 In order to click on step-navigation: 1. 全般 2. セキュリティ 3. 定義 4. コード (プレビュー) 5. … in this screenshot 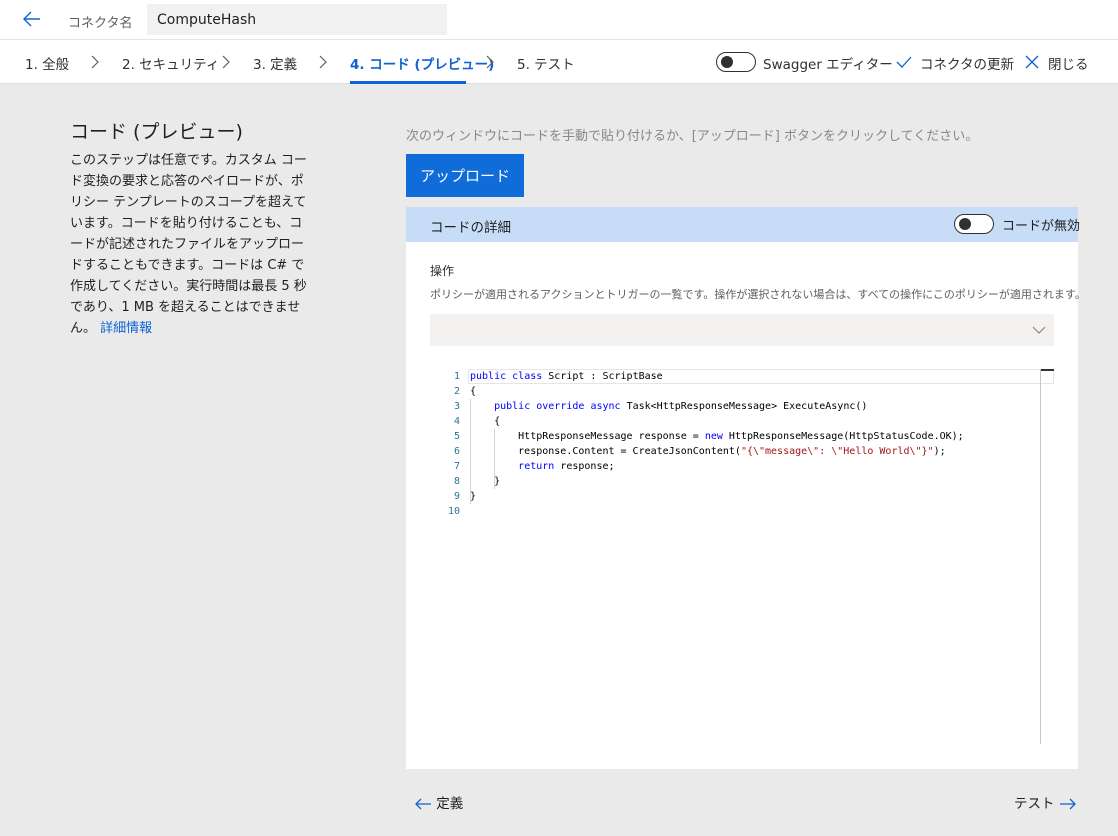, I will do `click(559, 62)`.